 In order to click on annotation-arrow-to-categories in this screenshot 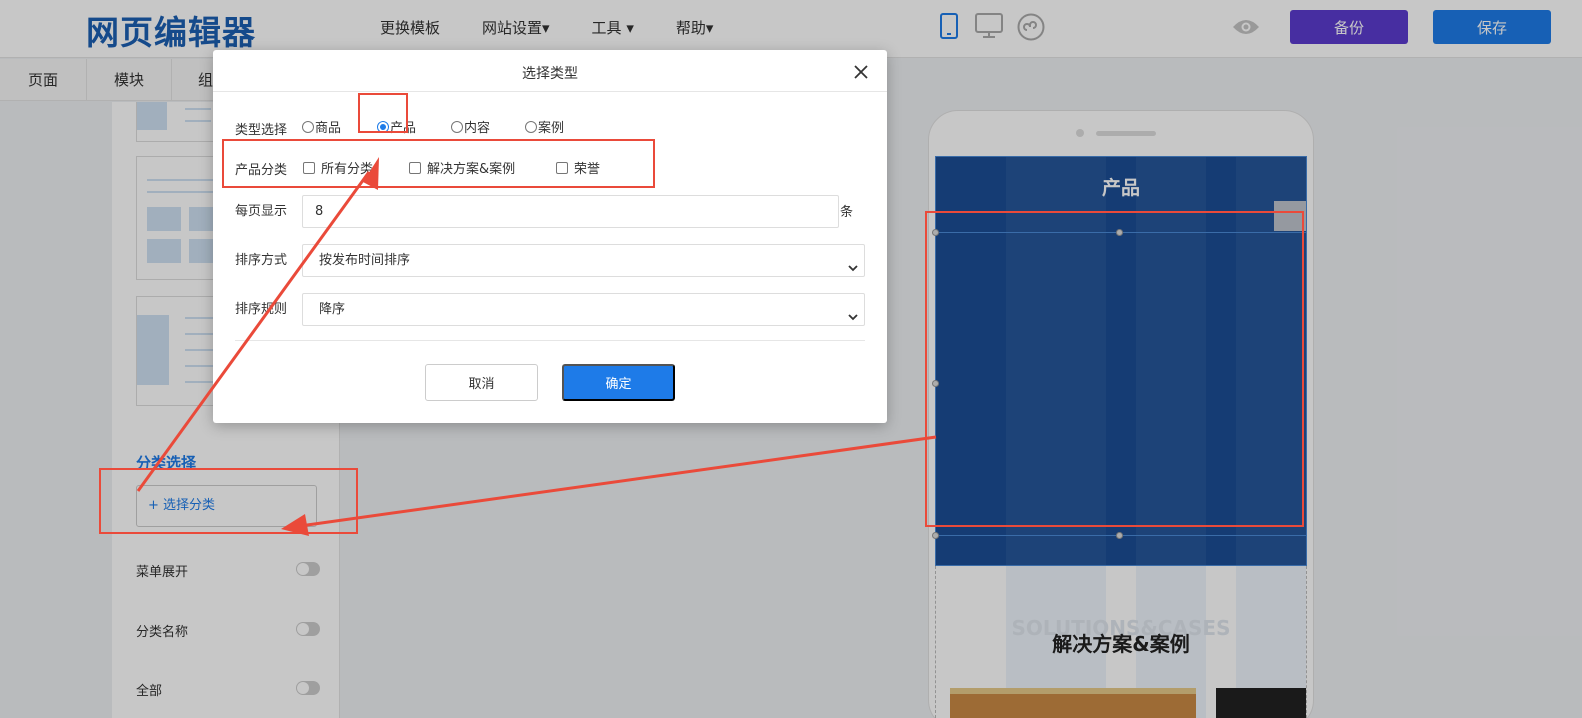, I will do `click(253, 331)`.